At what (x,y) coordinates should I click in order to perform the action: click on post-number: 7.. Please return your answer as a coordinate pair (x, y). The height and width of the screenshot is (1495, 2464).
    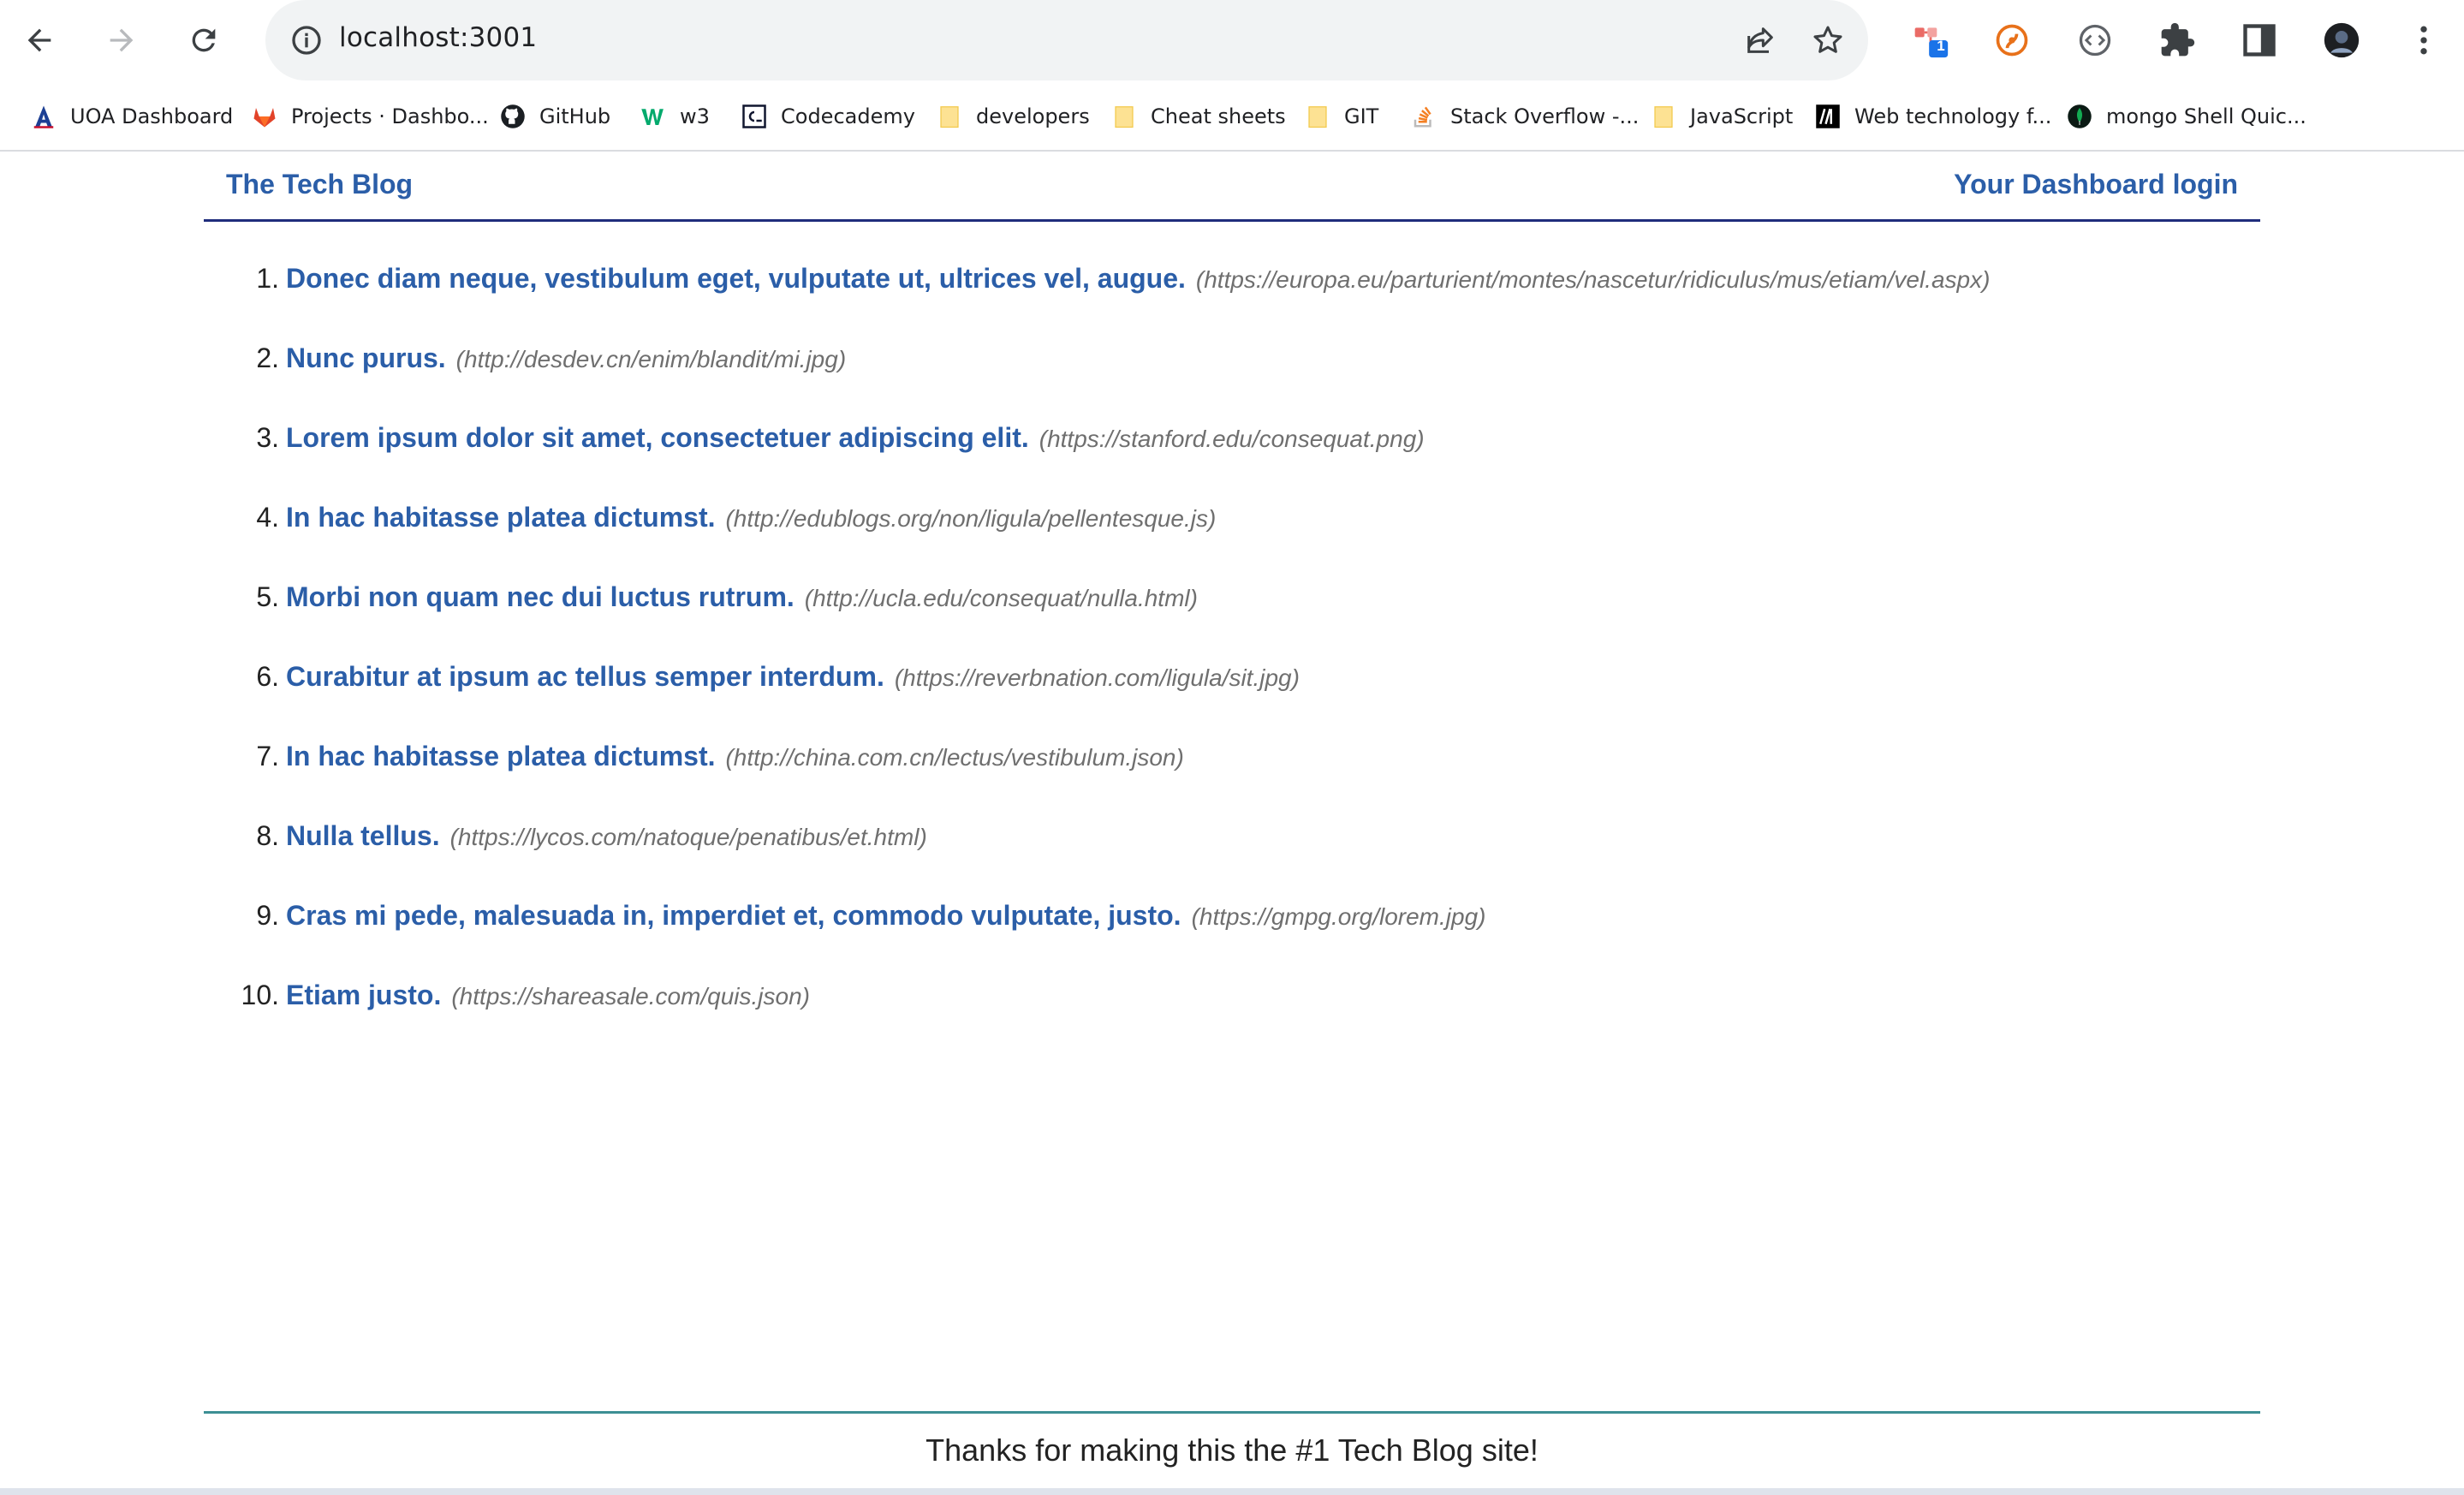
    Looking at the image, I should click on (268, 756).